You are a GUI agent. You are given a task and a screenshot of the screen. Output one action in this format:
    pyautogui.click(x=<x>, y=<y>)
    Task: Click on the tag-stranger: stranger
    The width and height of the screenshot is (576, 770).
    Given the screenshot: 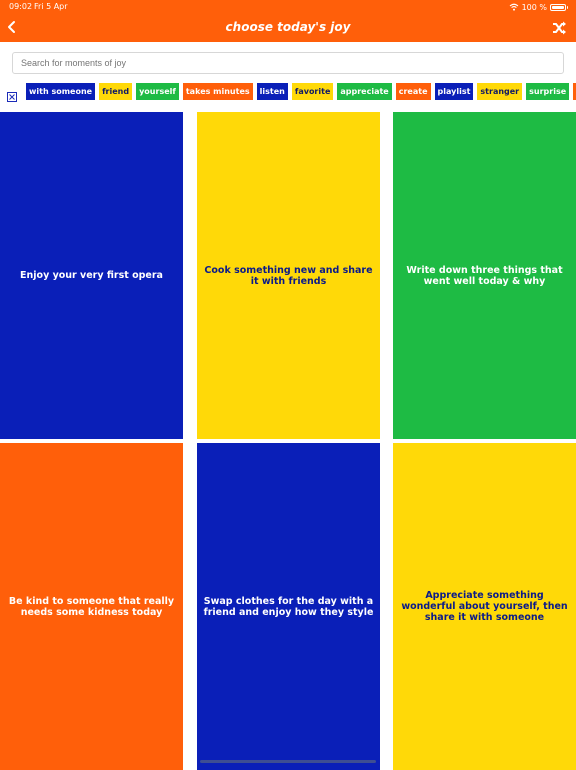 What is the action you would take?
    pyautogui.click(x=500, y=91)
    